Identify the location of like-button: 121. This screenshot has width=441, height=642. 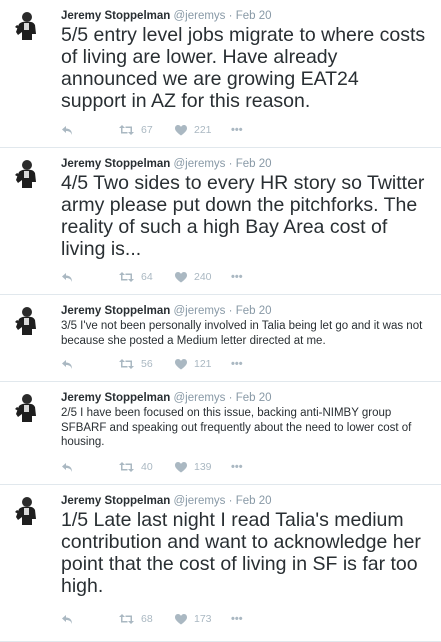
(203, 364).